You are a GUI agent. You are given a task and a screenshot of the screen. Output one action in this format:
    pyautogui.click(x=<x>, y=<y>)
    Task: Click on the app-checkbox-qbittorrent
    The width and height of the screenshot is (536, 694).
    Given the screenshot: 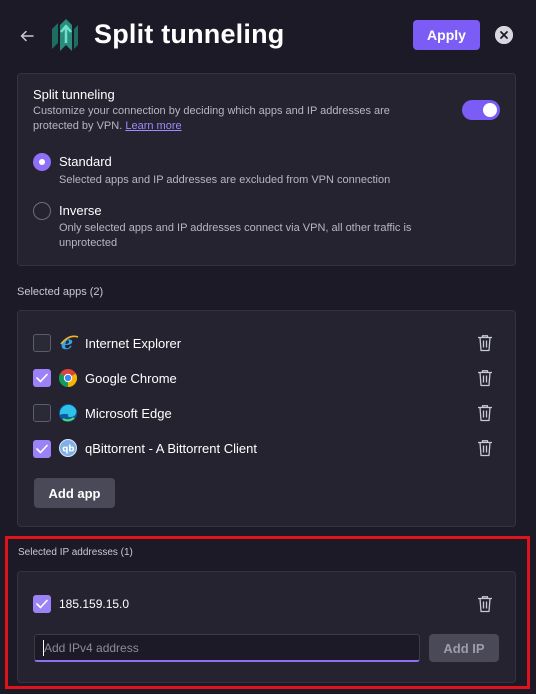 What is the action you would take?
    pyautogui.click(x=42, y=449)
    